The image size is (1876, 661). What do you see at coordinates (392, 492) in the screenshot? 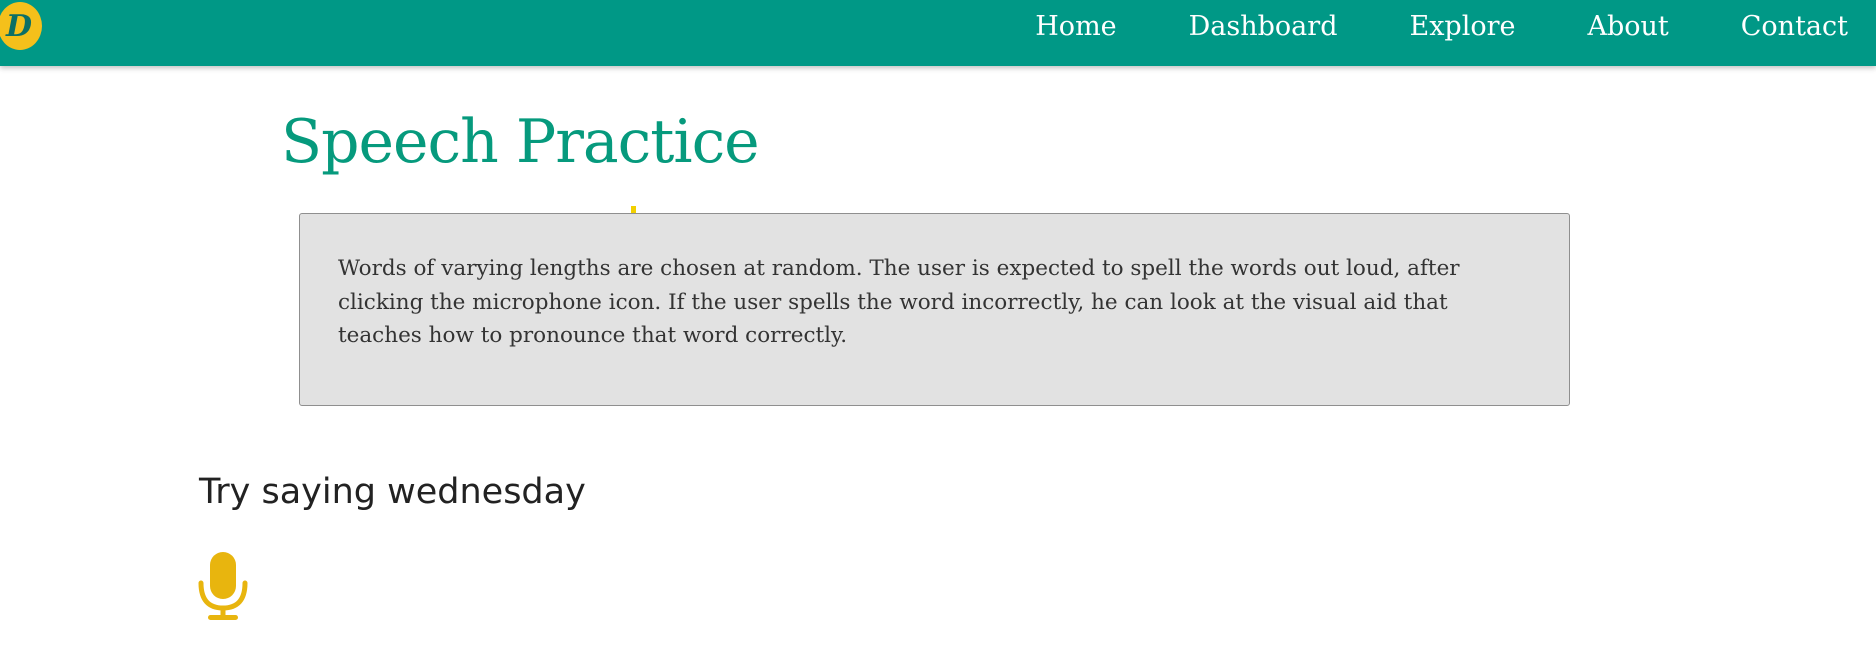
I see `prompt-text: Try saying wednesday` at bounding box center [392, 492].